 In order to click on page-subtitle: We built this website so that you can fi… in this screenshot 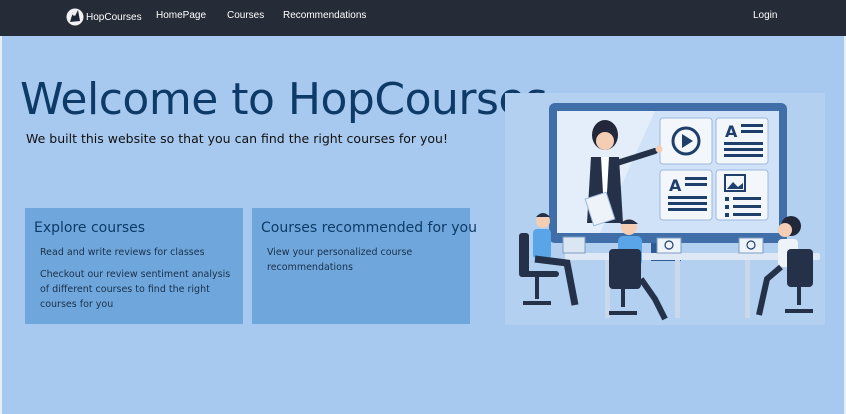, I will do `click(237, 138)`.